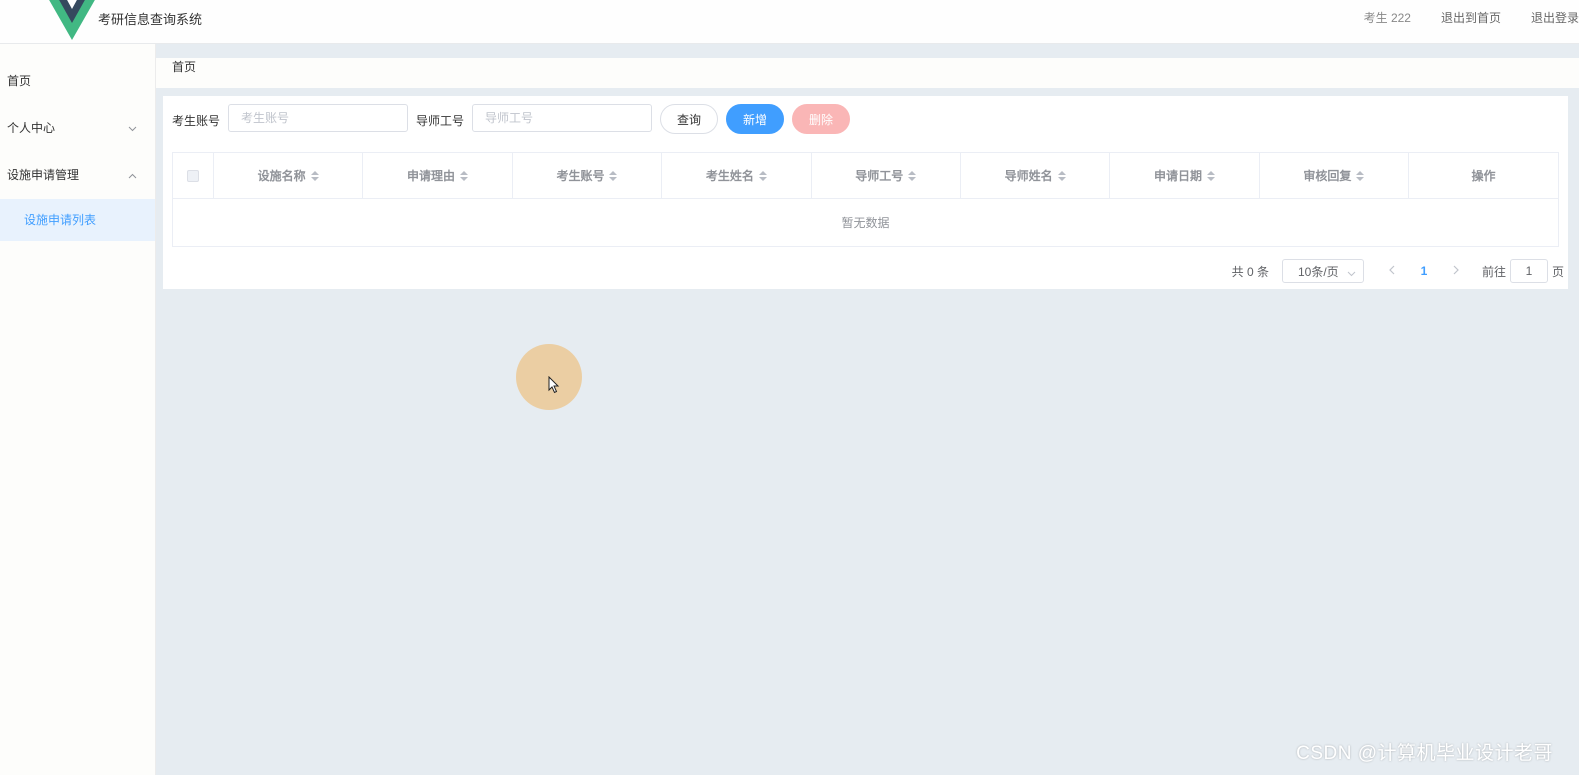 The width and height of the screenshot is (1579, 775). I want to click on chevron-up-icon, so click(132, 175).